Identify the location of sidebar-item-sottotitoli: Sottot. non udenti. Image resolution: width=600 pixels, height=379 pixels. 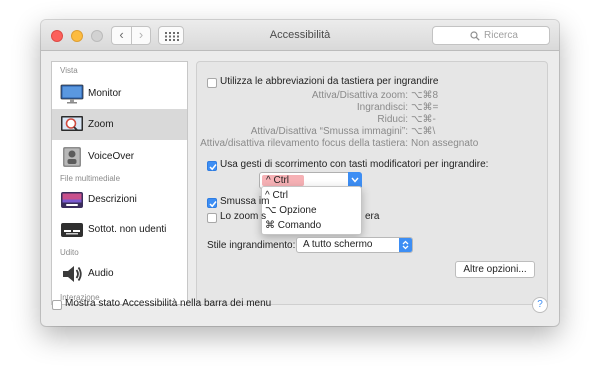
(119, 229).